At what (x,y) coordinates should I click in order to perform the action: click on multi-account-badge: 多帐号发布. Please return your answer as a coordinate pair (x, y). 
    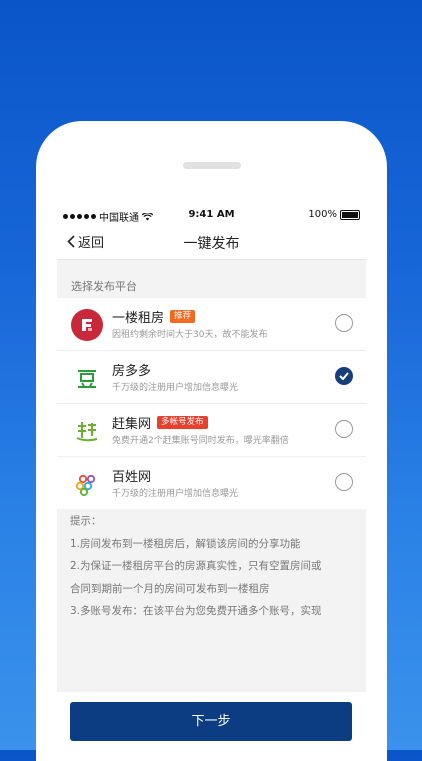
    Looking at the image, I should click on (182, 422).